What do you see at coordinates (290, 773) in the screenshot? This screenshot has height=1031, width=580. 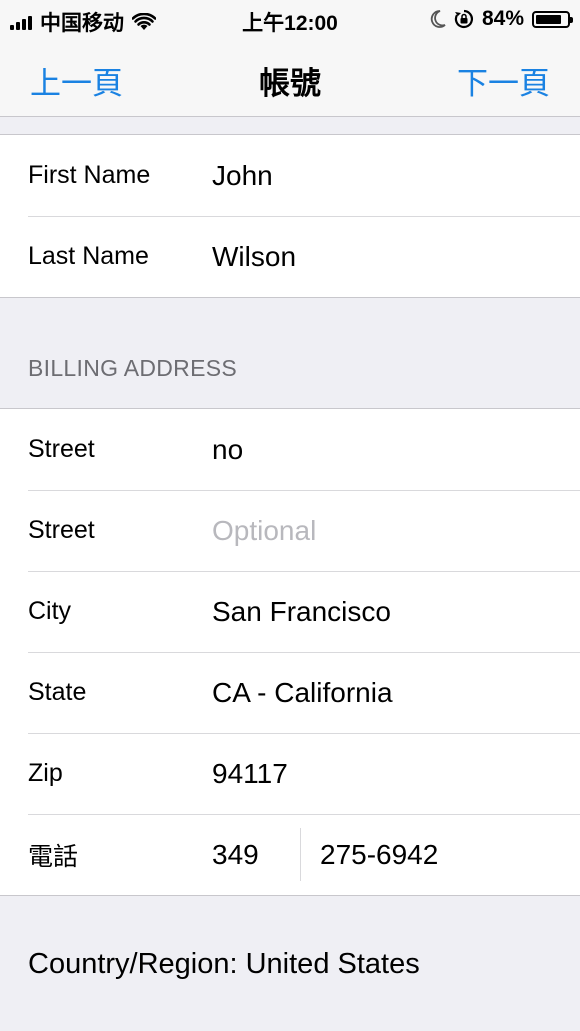 I see `zip-row: Zip 94117` at bounding box center [290, 773].